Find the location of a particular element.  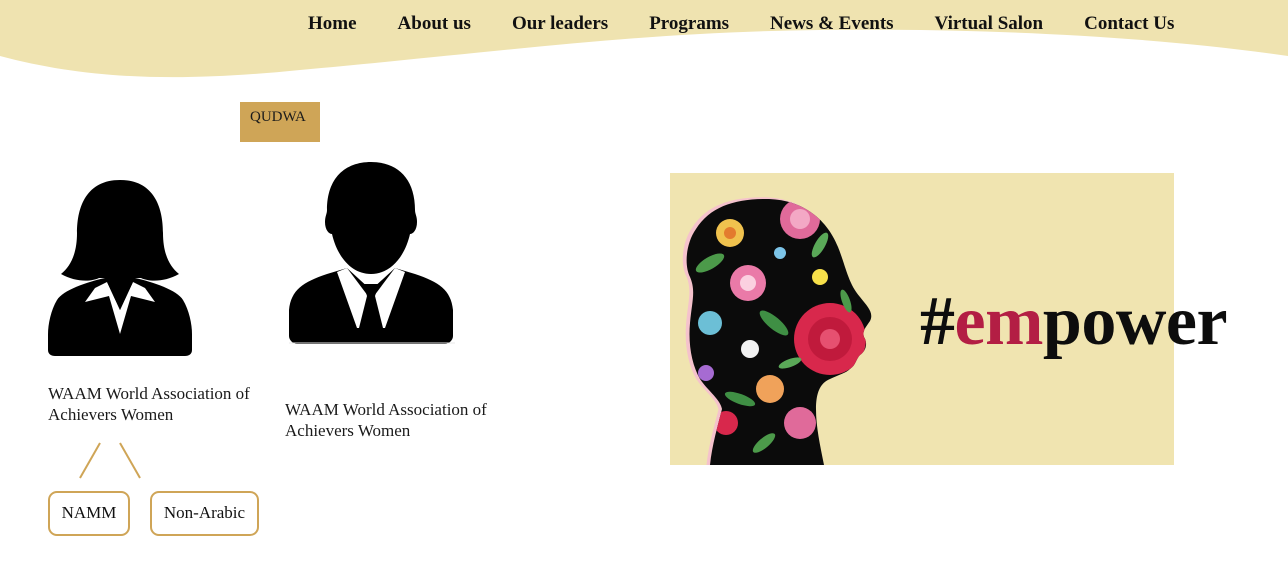

male-avatar-icon is located at coordinates (372, 253).